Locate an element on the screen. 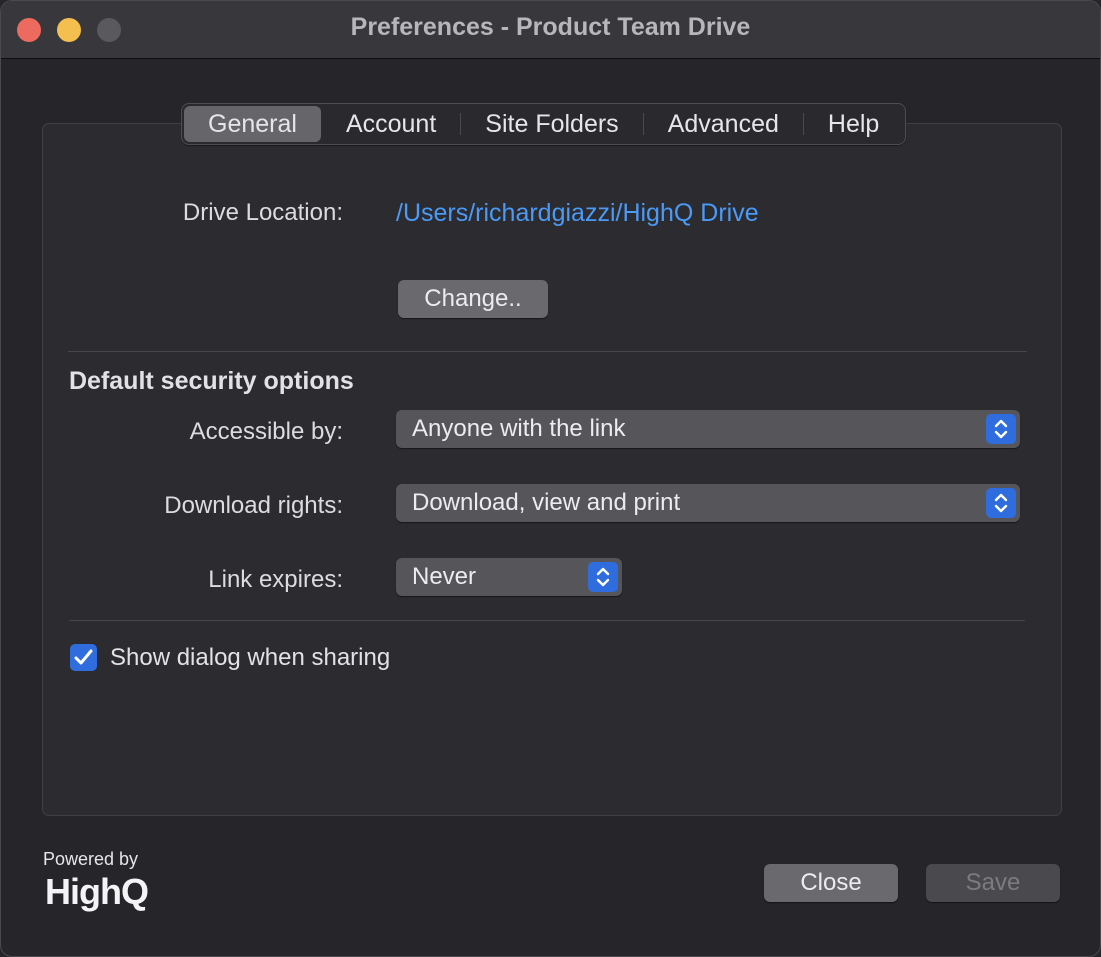 The height and width of the screenshot is (957, 1101). drive-location-label: Drive Location: is located at coordinates (262, 212).